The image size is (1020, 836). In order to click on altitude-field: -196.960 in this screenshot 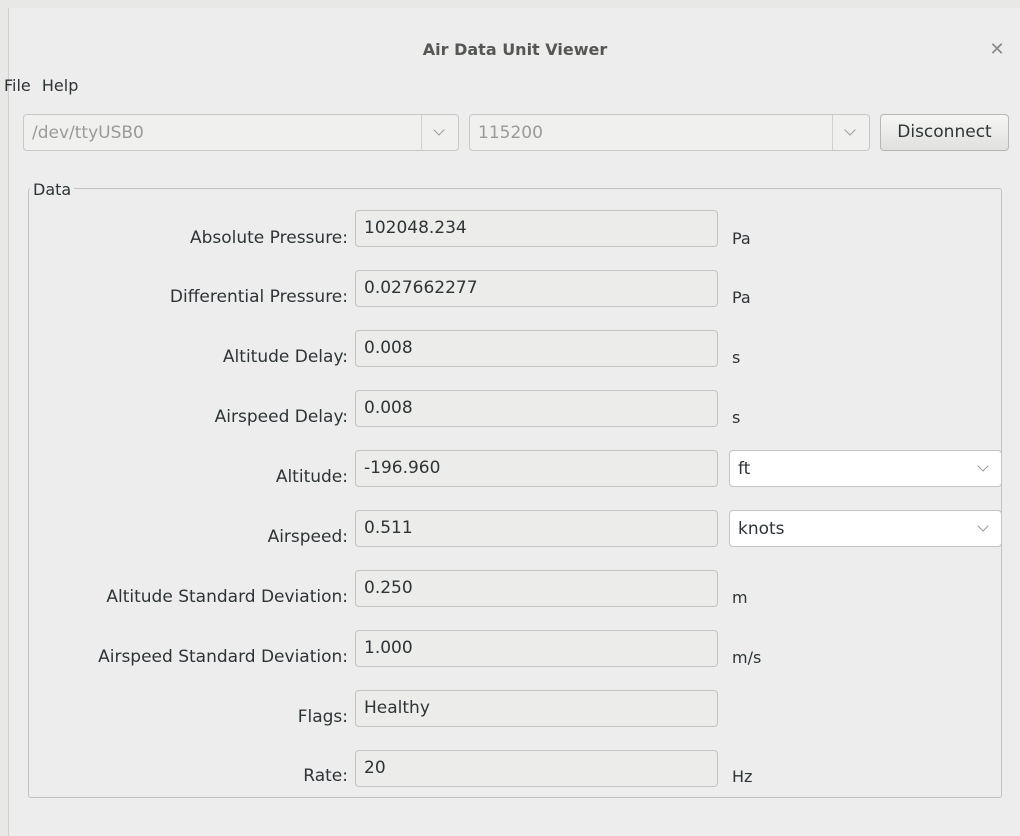, I will do `click(536, 468)`.